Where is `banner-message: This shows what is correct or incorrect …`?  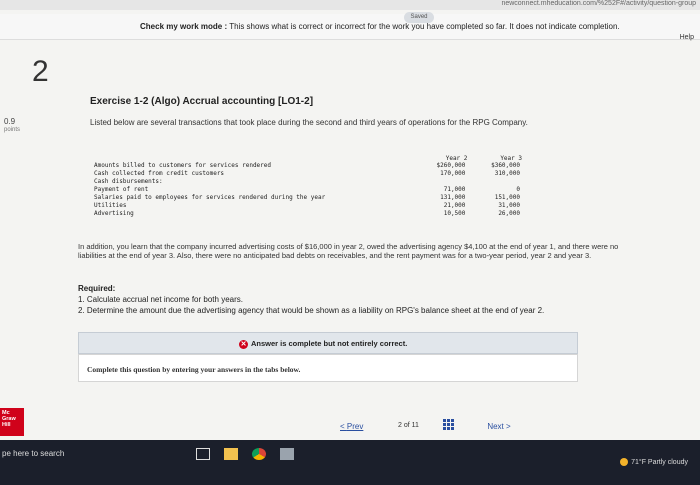 banner-message: This shows what is correct or incorrect … is located at coordinates (424, 26).